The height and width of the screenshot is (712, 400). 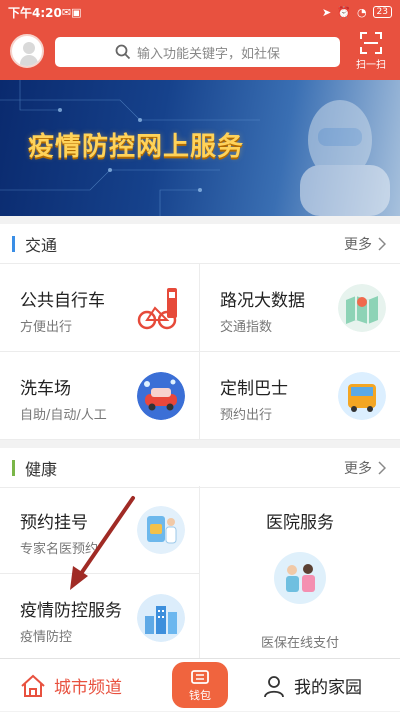 What do you see at coordinates (208, 54) in the screenshot?
I see `search-placeholder: 输入功能关键字，如社保` at bounding box center [208, 54].